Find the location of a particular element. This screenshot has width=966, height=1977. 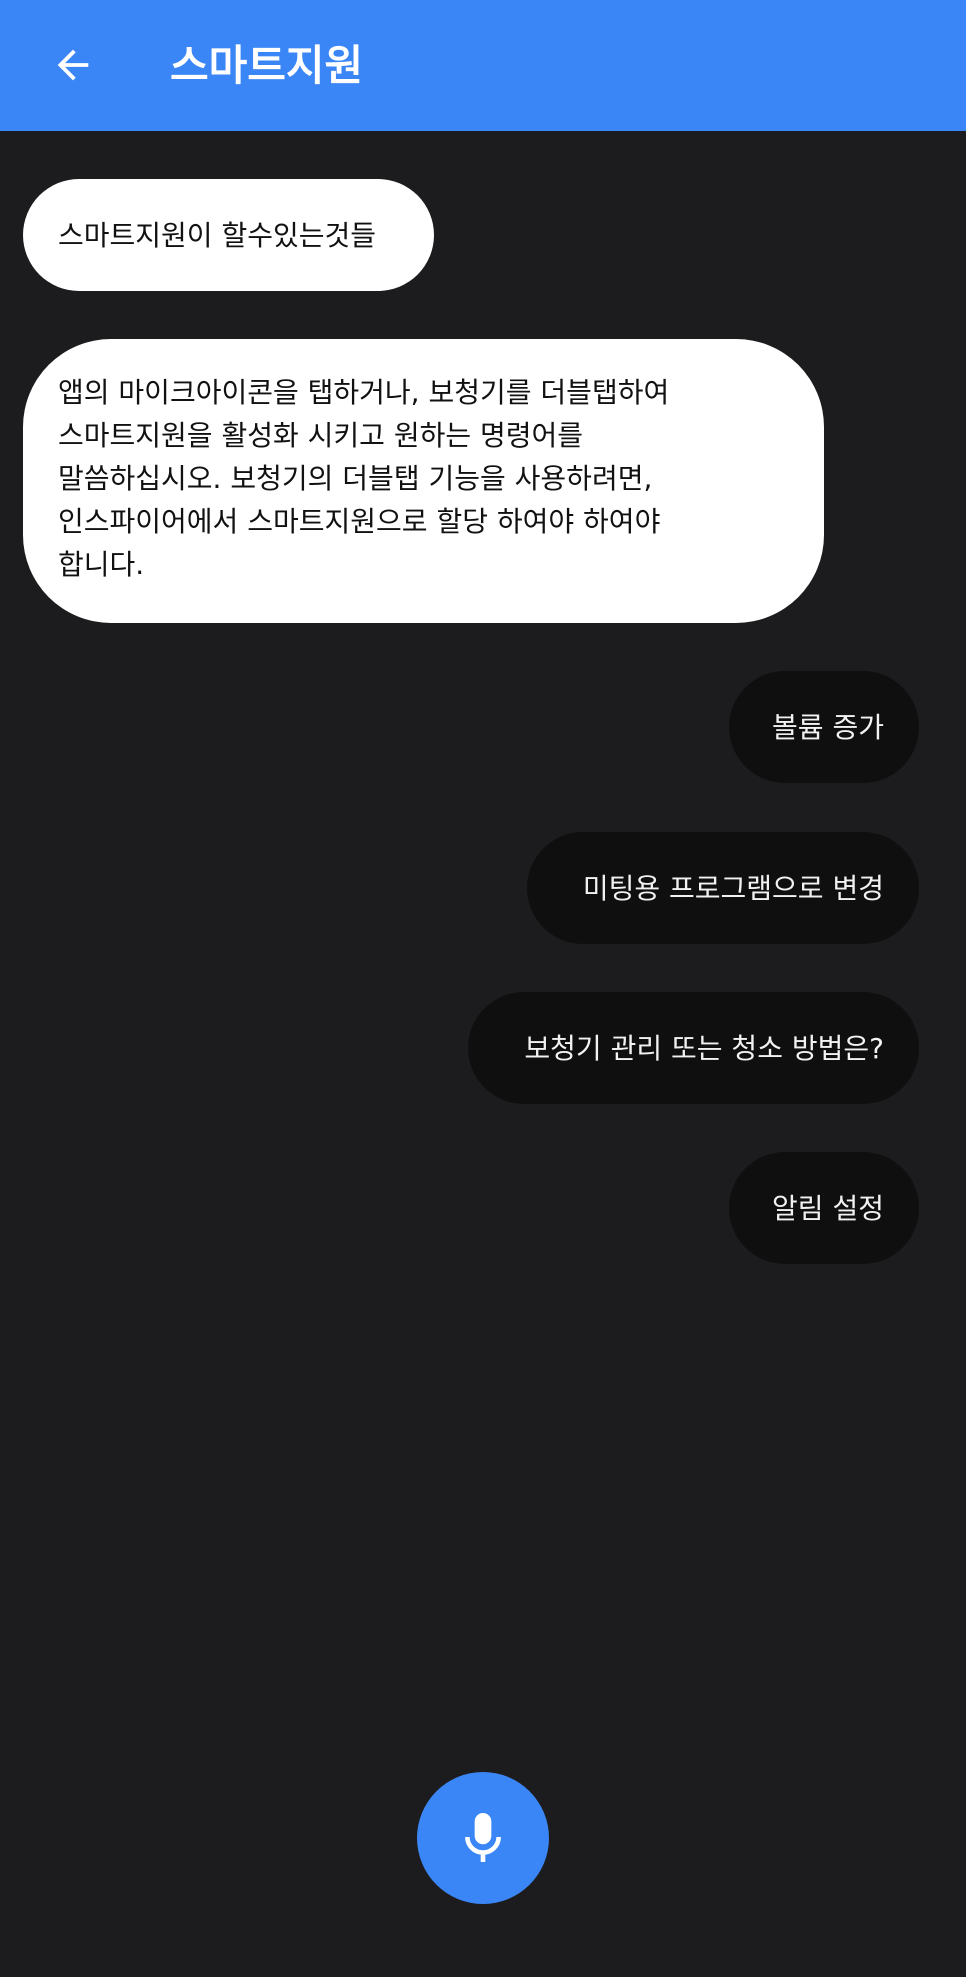

suggestion-meeting-program: 미팅용 프로그램으로 변경 is located at coordinates (723, 888).